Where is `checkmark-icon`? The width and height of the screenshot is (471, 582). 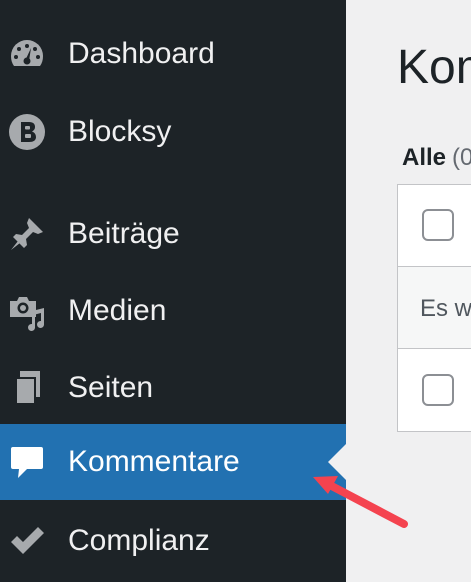 checkmark-icon is located at coordinates (27, 541).